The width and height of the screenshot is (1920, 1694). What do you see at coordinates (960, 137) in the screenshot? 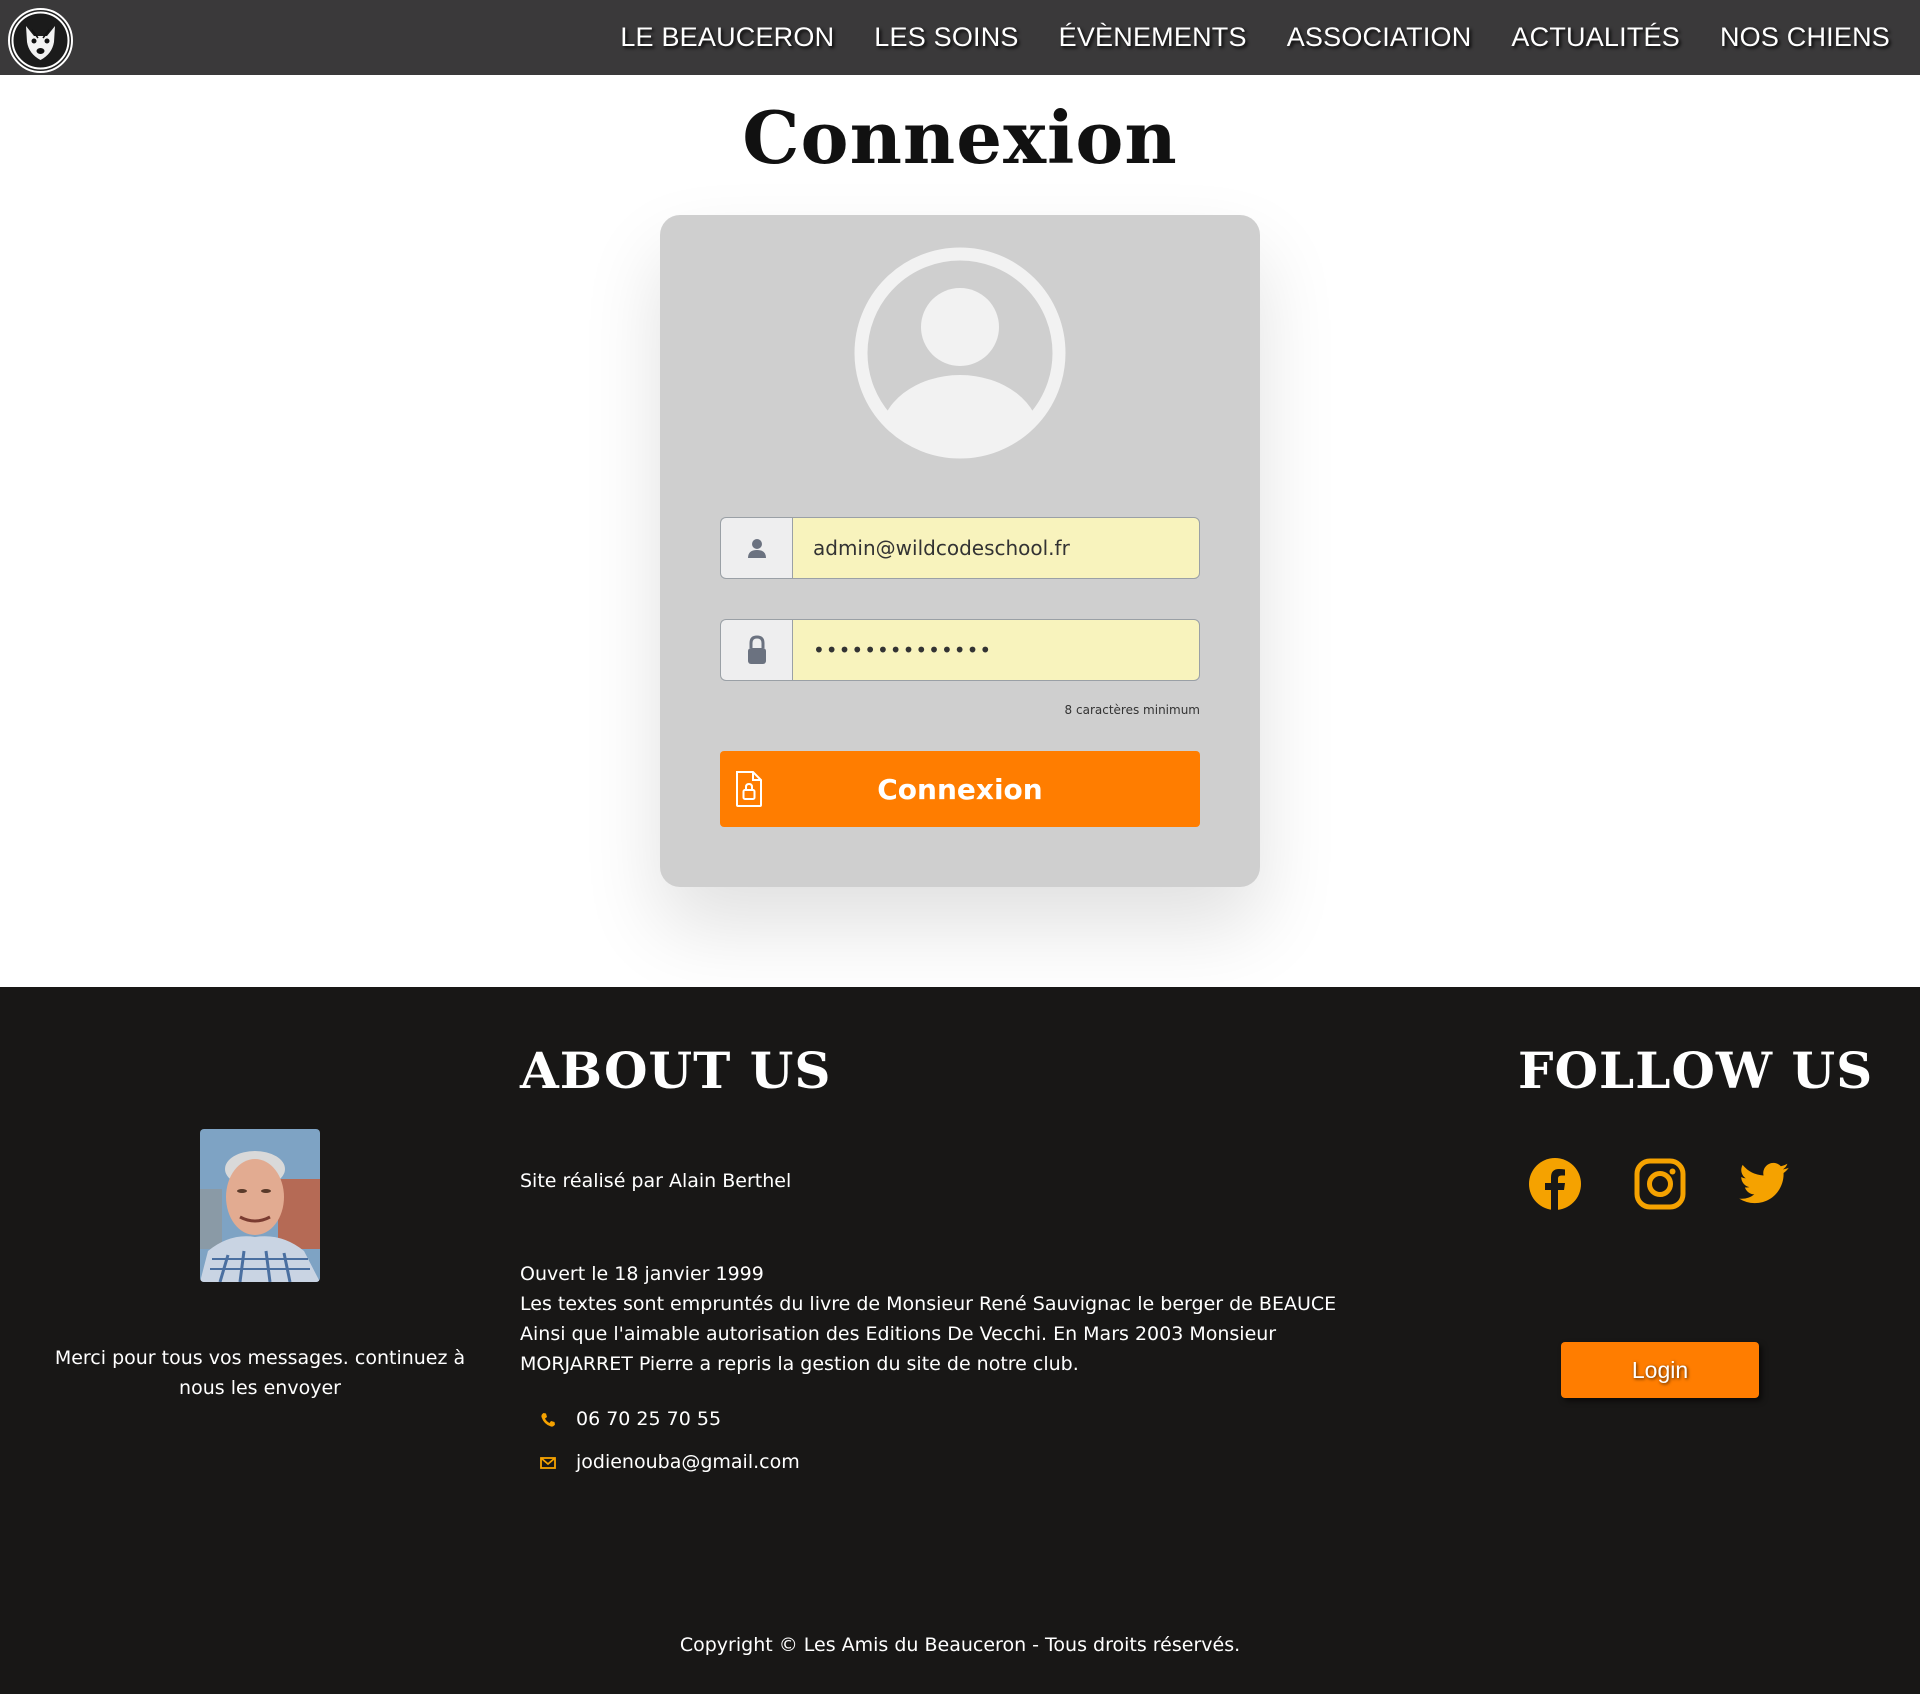
I see `page-title: Connexion` at bounding box center [960, 137].